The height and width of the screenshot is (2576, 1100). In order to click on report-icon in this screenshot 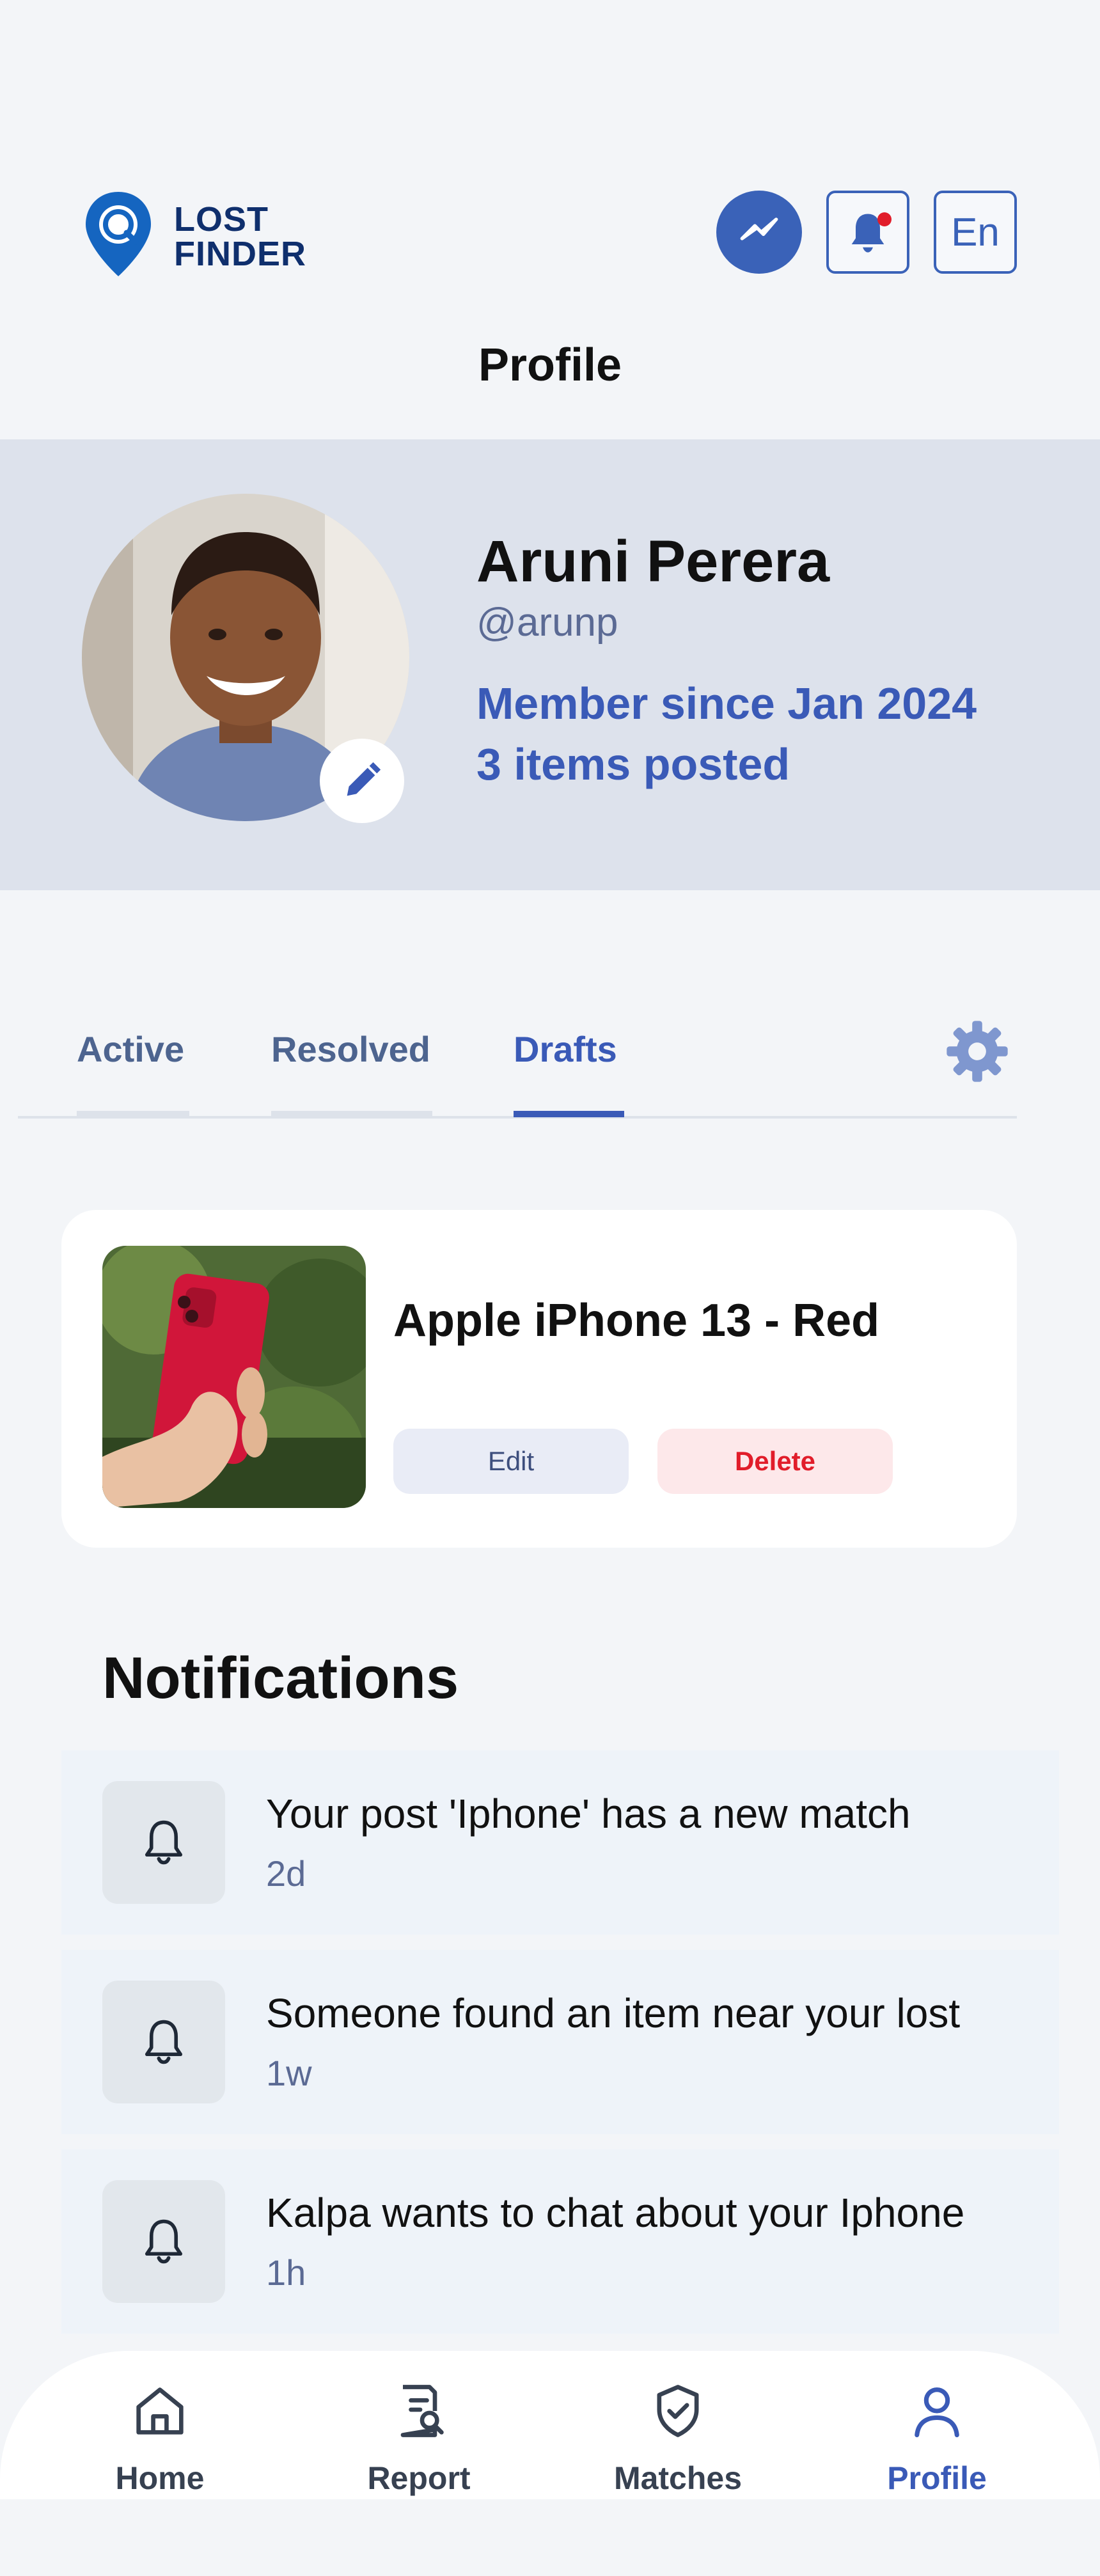, I will do `click(422, 2411)`.